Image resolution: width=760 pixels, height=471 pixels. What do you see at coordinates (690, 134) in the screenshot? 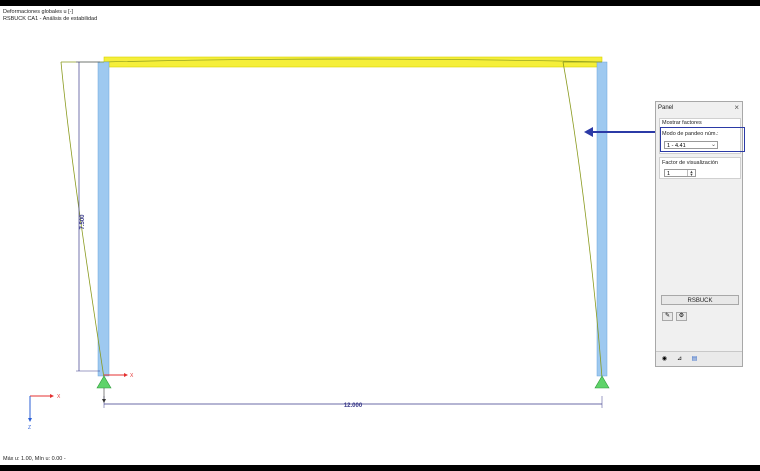
I see `mode-label: Modo de pandeo núm.:` at bounding box center [690, 134].